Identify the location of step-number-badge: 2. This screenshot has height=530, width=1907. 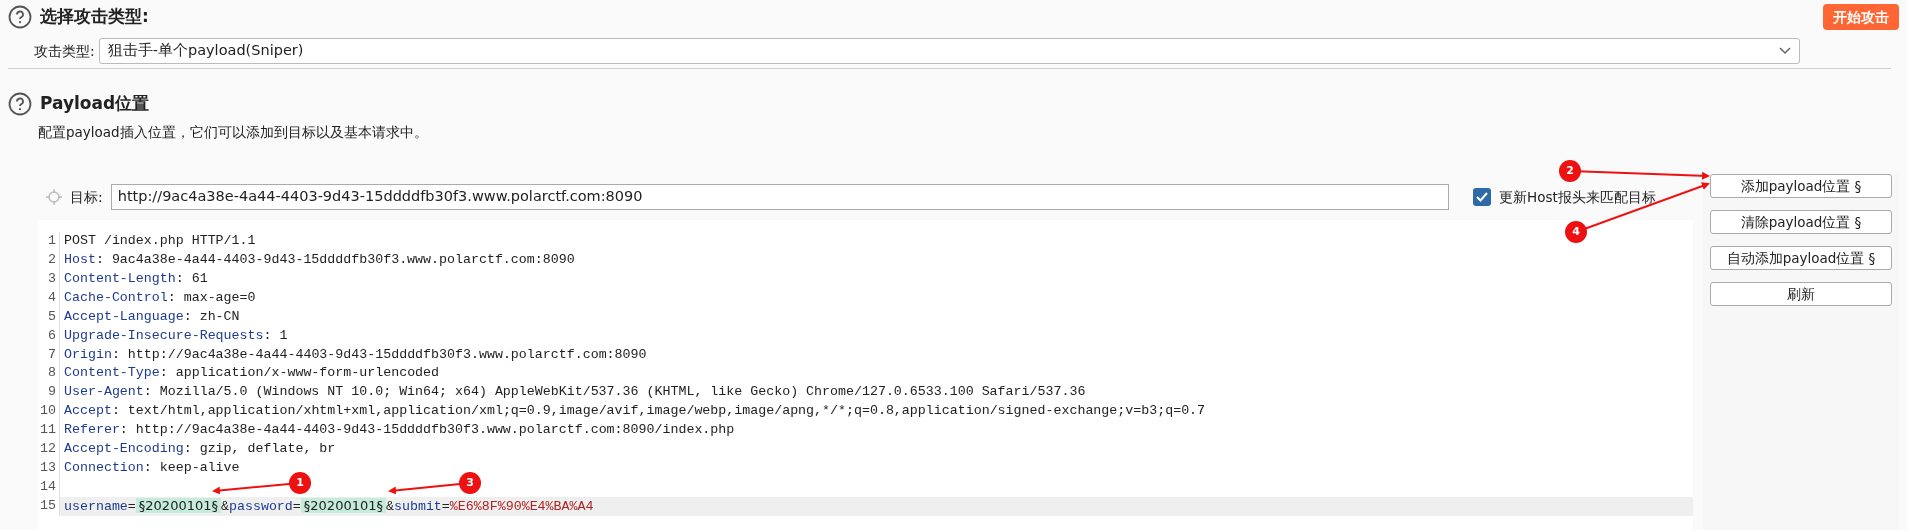
(1570, 171).